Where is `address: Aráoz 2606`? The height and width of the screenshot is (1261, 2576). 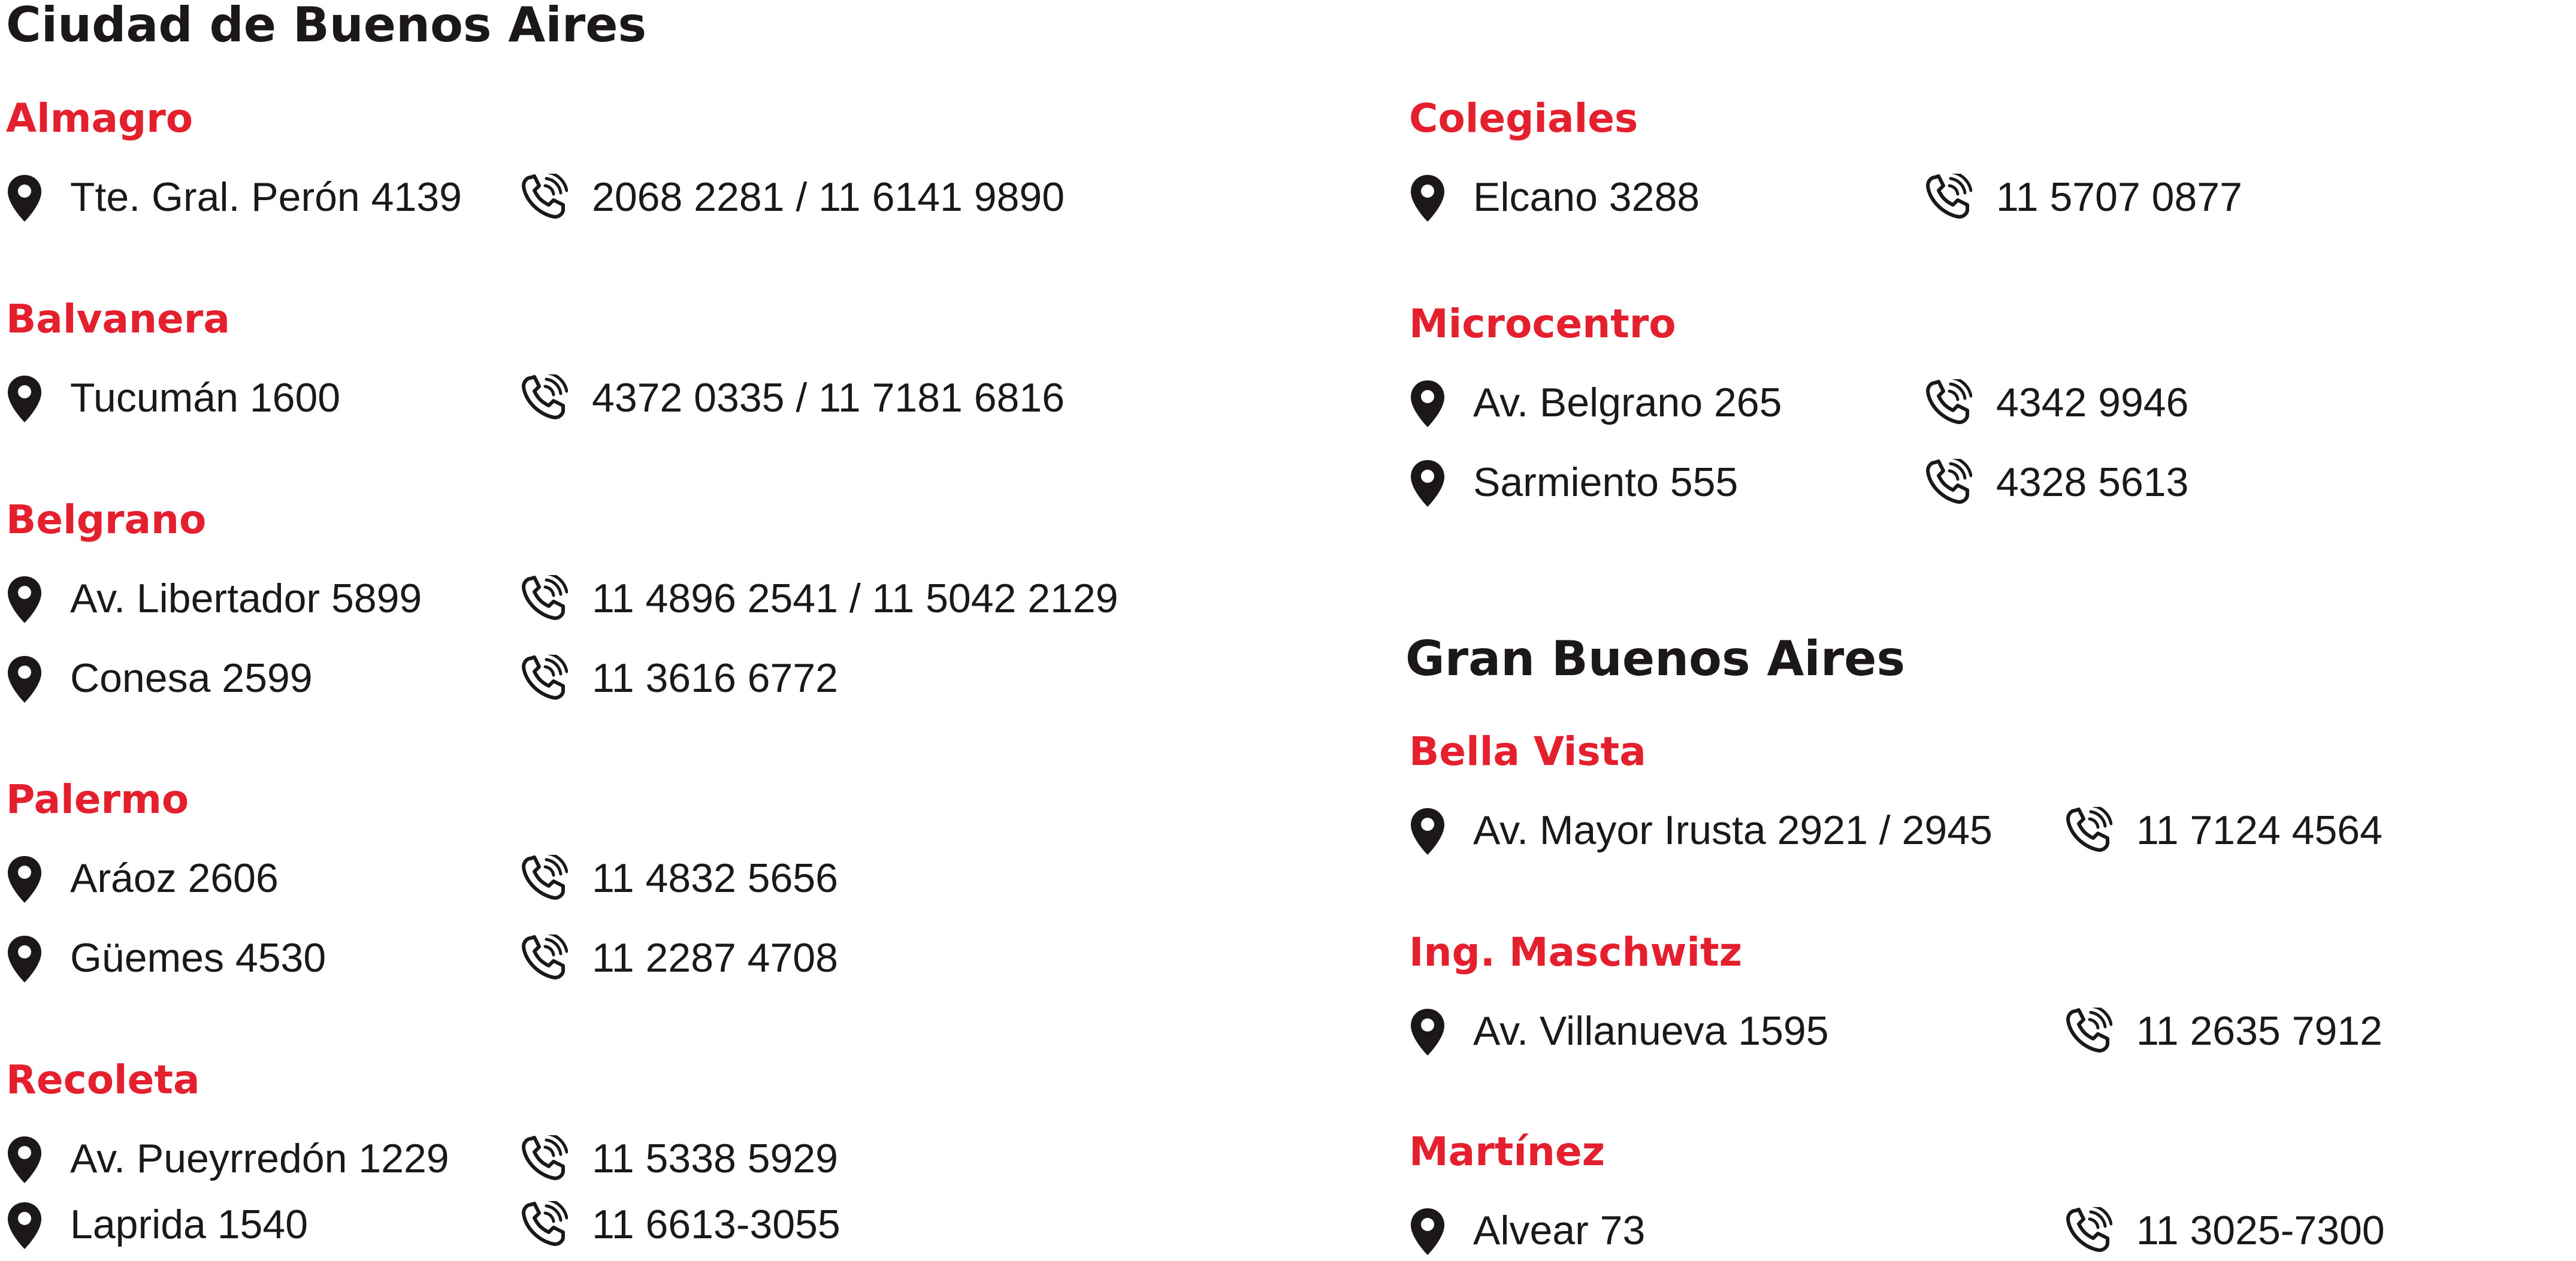 address: Aráoz 2606 is located at coordinates (174, 878).